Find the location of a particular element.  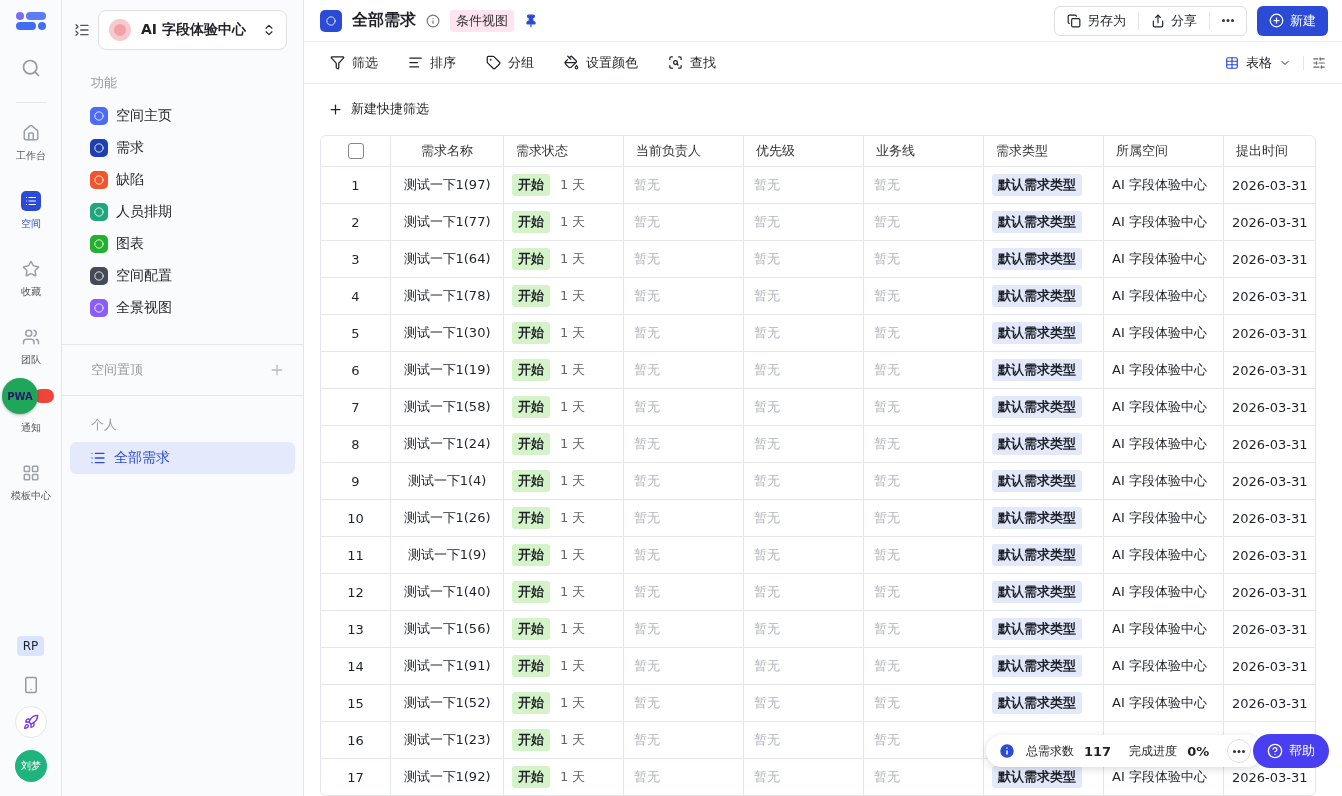

column-header: 提出时间 is located at coordinates (1269, 151).